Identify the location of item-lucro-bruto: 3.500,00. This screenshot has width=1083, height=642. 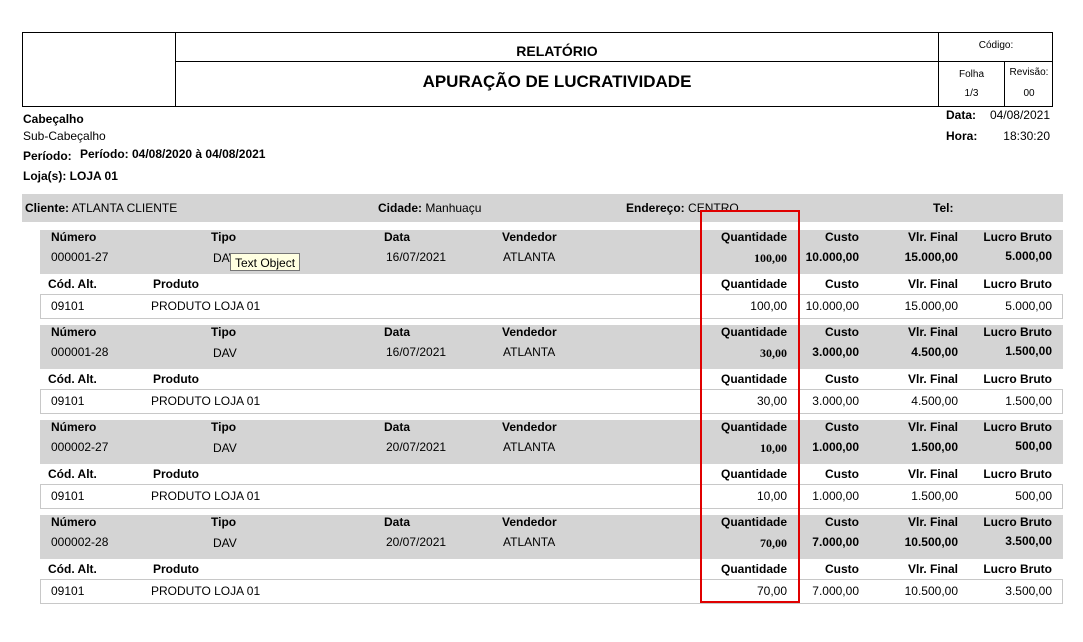
(1028, 591).